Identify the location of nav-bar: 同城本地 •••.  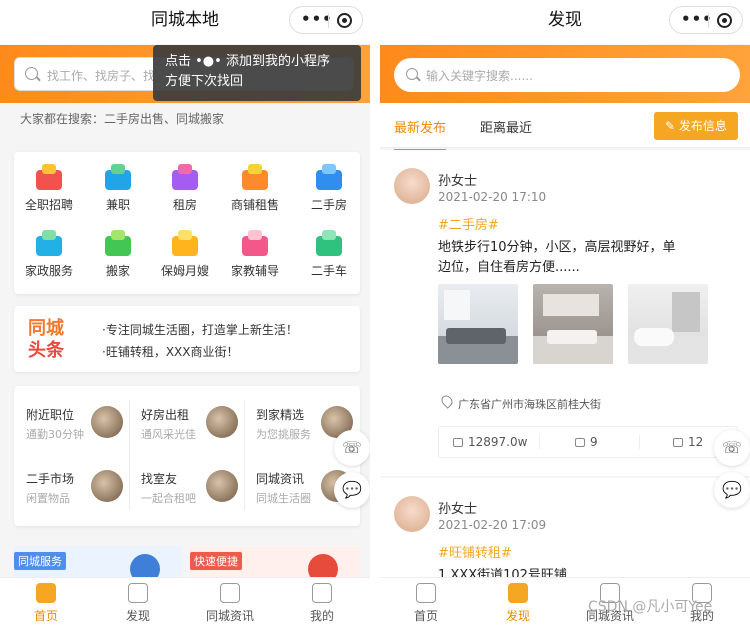
(185, 22).